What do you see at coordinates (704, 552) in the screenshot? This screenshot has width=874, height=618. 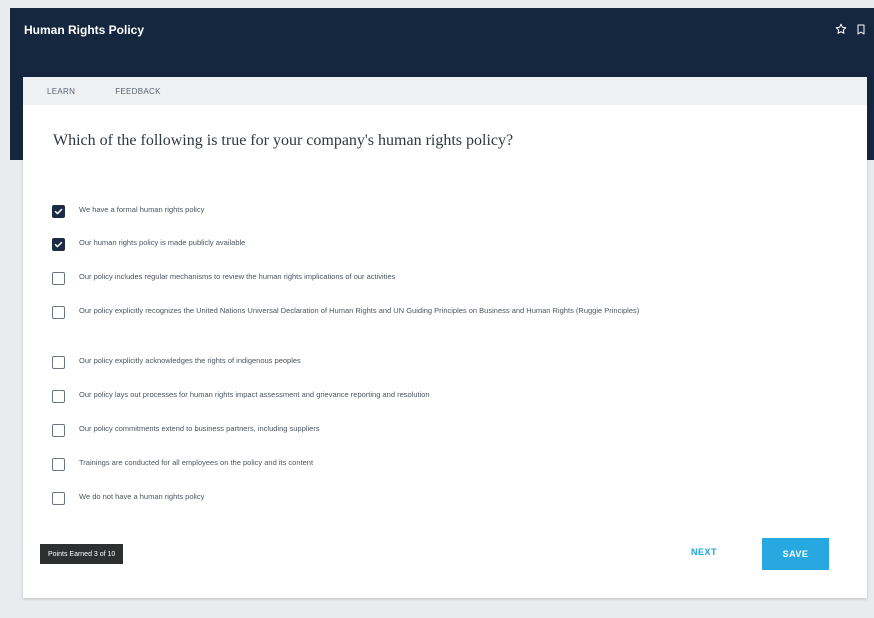 I see `next-button: NEXT` at bounding box center [704, 552].